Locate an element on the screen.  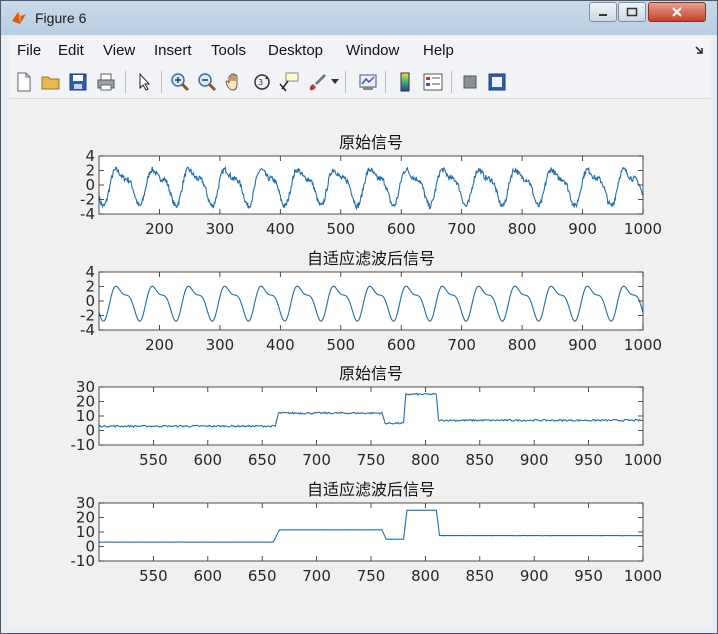
menu-window: Window is located at coordinates (372, 50).